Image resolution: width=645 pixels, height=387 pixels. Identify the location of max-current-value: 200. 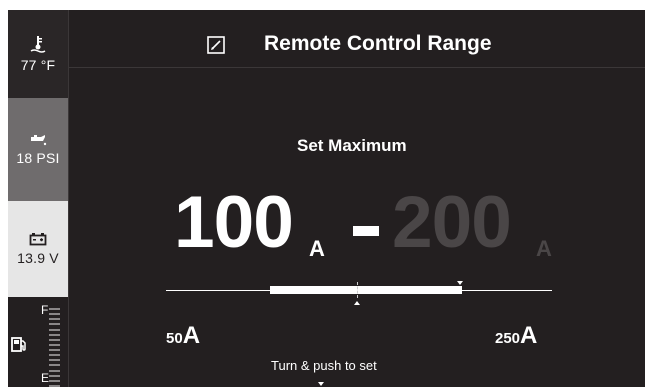
(452, 222).